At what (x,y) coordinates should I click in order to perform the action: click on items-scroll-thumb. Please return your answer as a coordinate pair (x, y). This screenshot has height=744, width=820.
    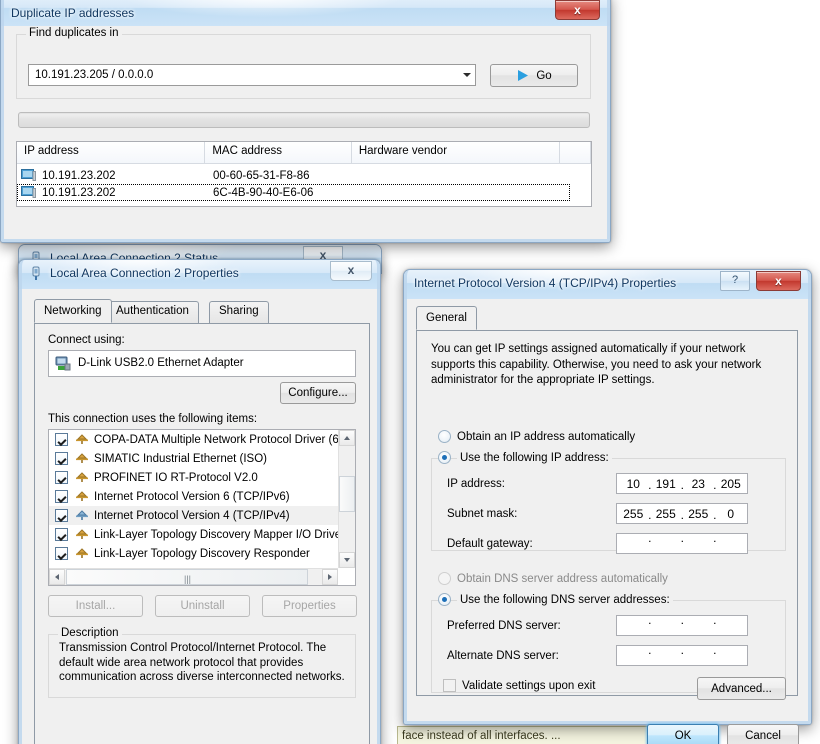
    Looking at the image, I should click on (347, 494).